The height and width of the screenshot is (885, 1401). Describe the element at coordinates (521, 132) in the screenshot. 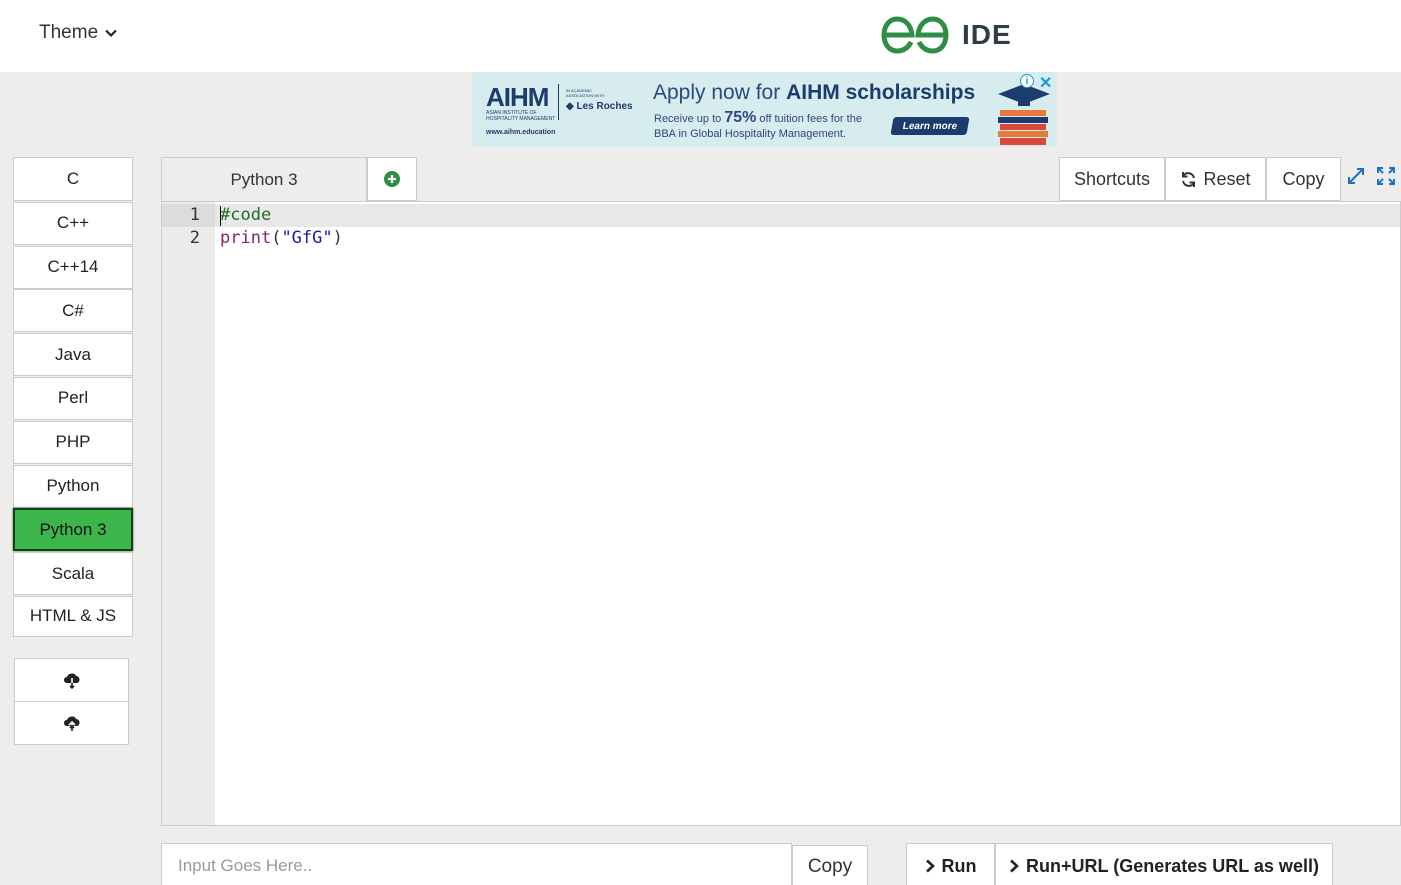

I see `ad-url: www.aihm.education` at that location.